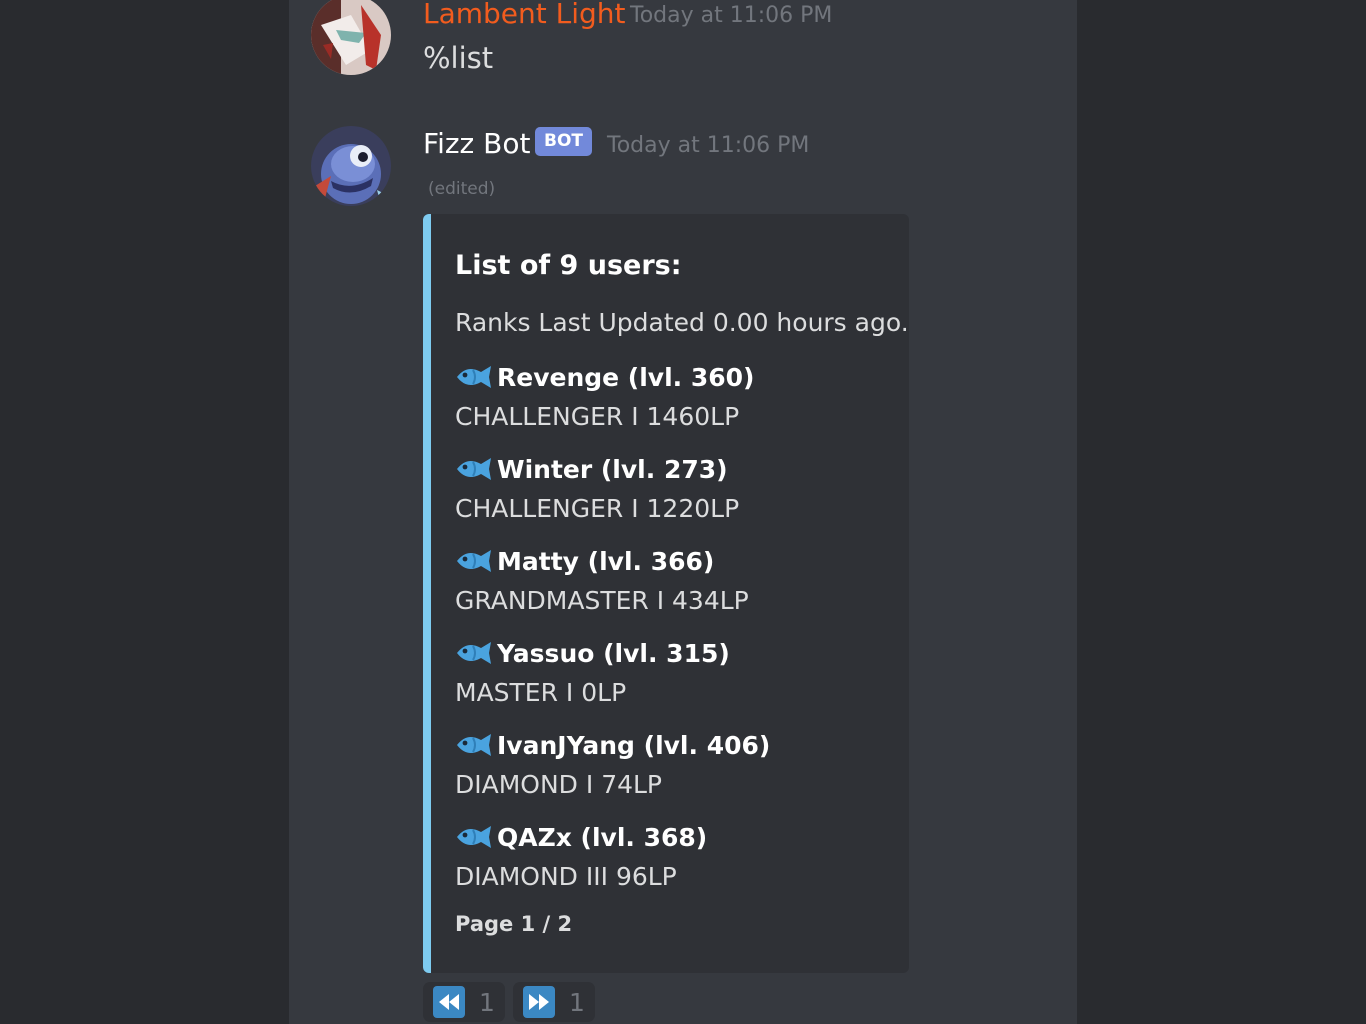 This screenshot has width=1366, height=1024. I want to click on bot-tag: BOT, so click(564, 141).